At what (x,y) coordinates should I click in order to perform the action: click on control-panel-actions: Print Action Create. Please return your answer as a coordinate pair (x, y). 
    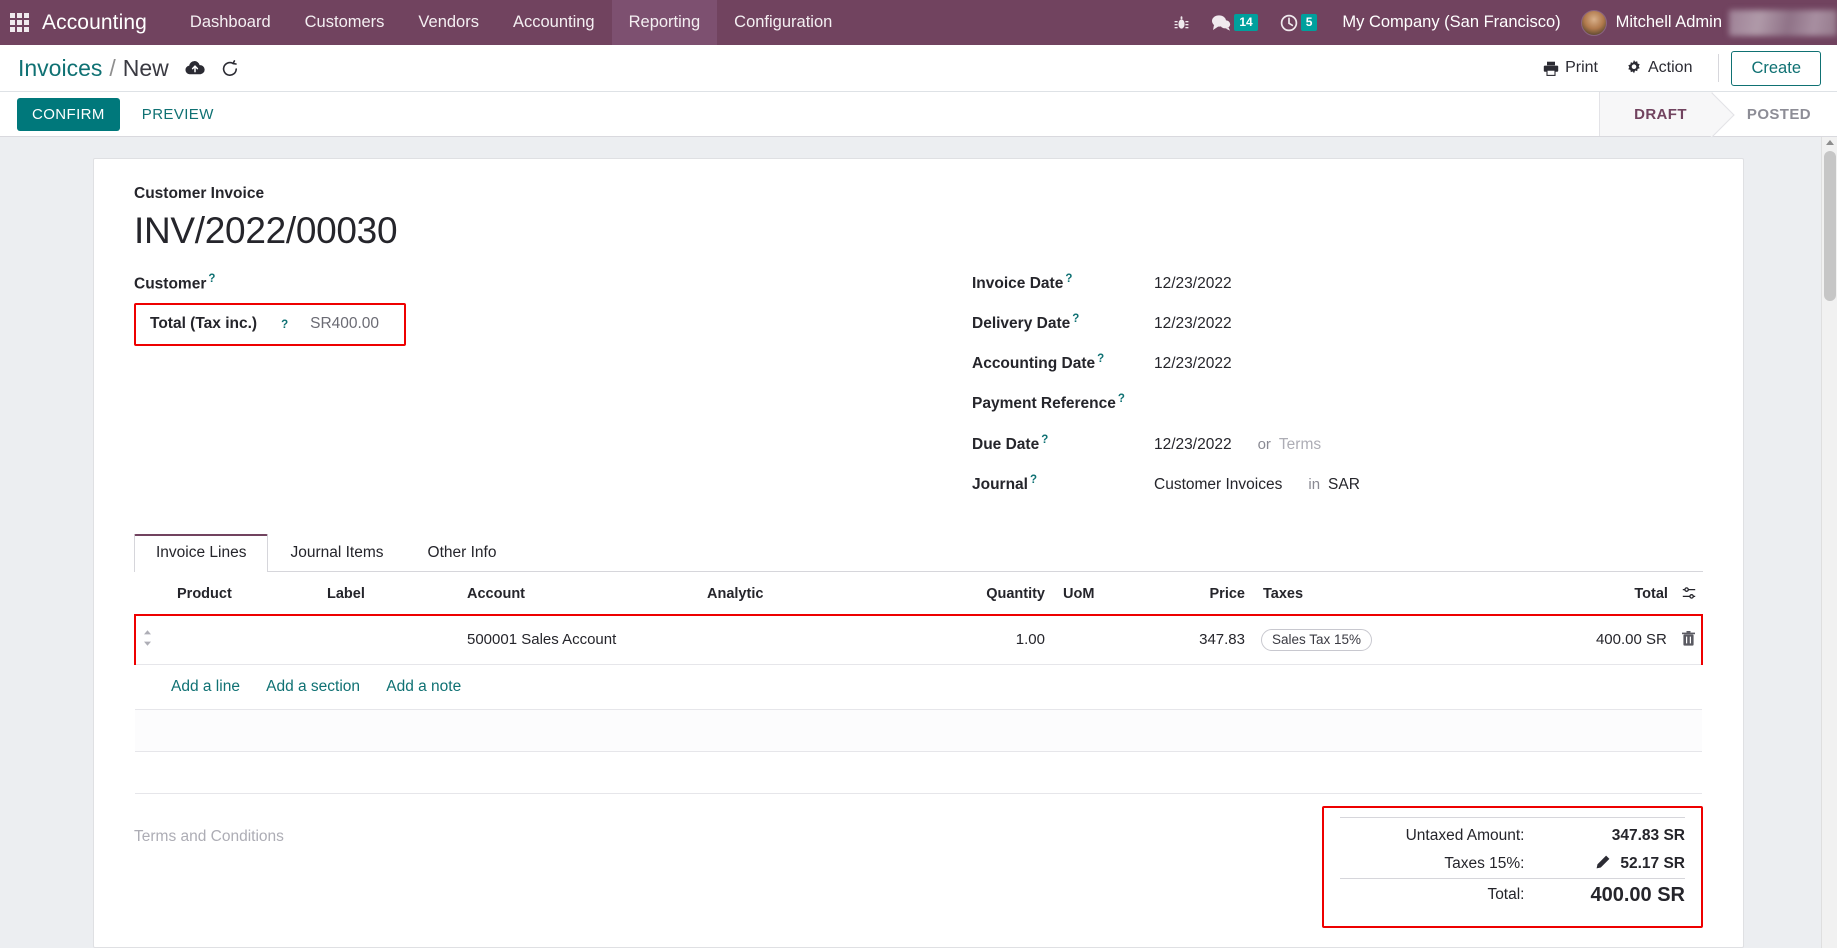
    Looking at the image, I should click on (1675, 68).